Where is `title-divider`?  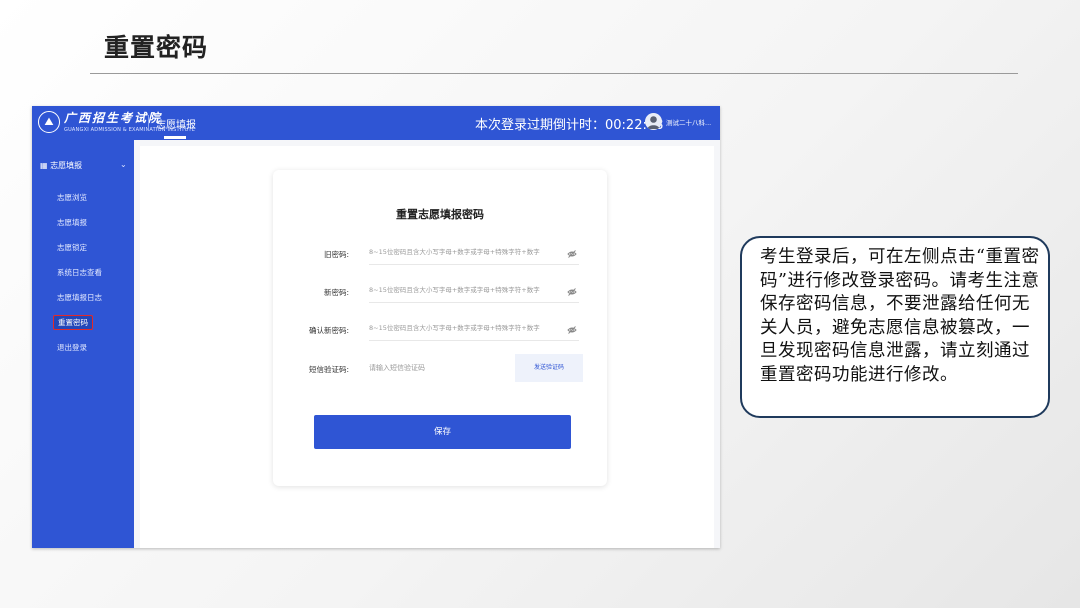 title-divider is located at coordinates (554, 73).